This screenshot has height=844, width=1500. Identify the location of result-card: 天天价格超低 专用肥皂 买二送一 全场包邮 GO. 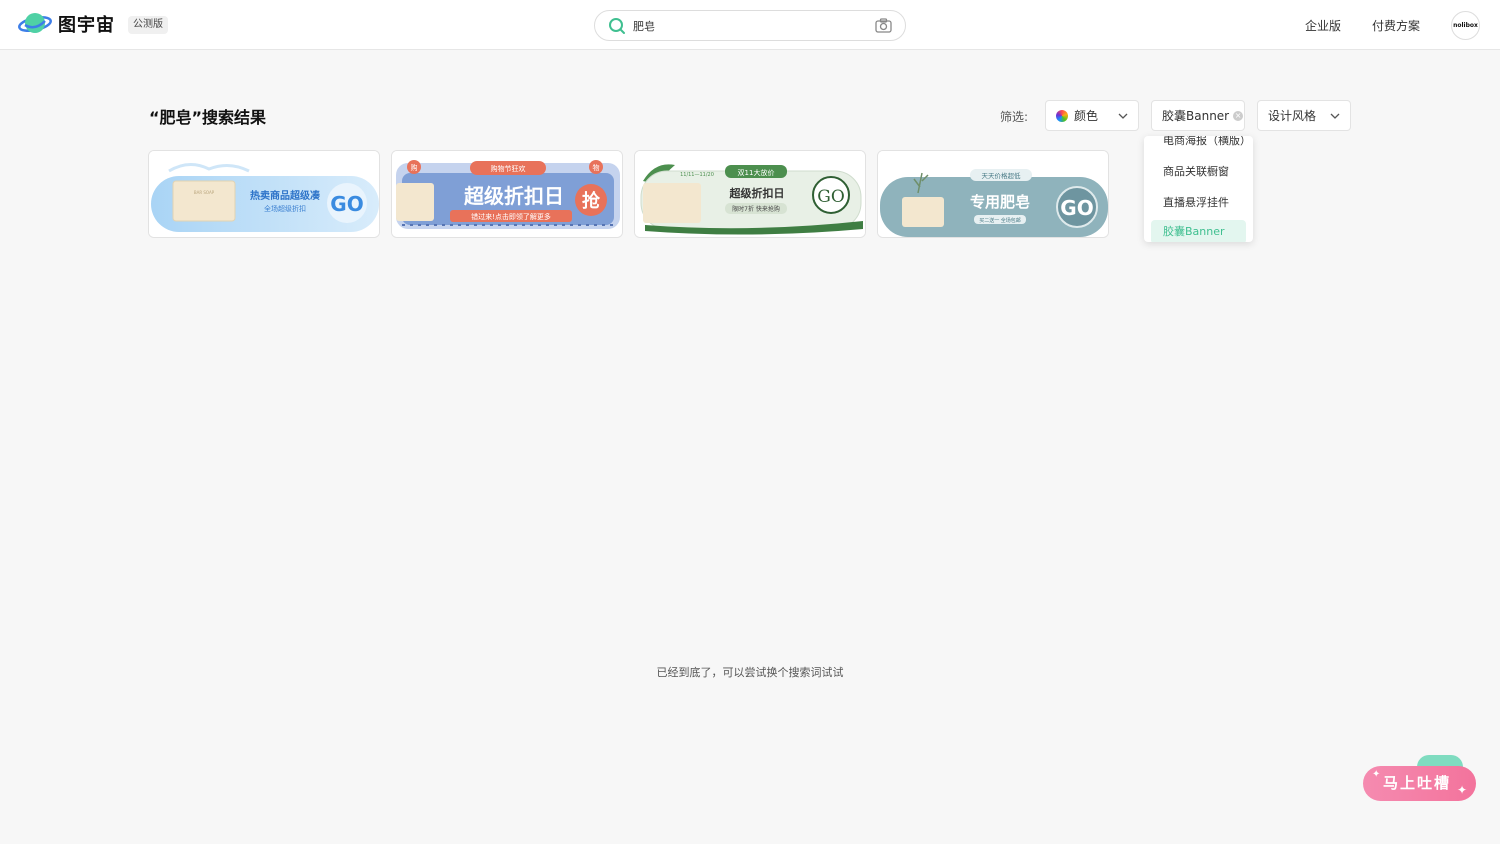
(993, 194).